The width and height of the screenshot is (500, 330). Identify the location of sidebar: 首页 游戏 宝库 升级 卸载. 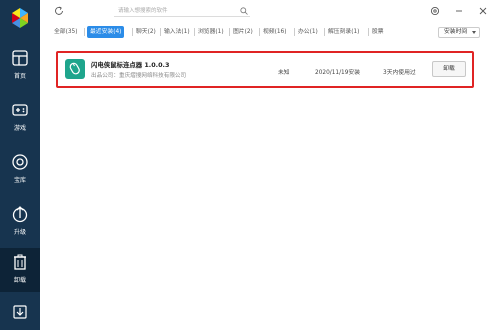
(20, 165).